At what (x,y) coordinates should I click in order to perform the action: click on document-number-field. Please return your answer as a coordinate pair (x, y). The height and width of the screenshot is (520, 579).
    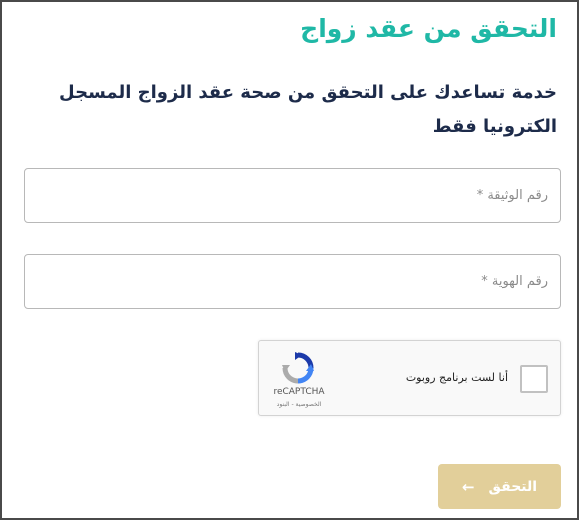
    Looking at the image, I should click on (292, 195).